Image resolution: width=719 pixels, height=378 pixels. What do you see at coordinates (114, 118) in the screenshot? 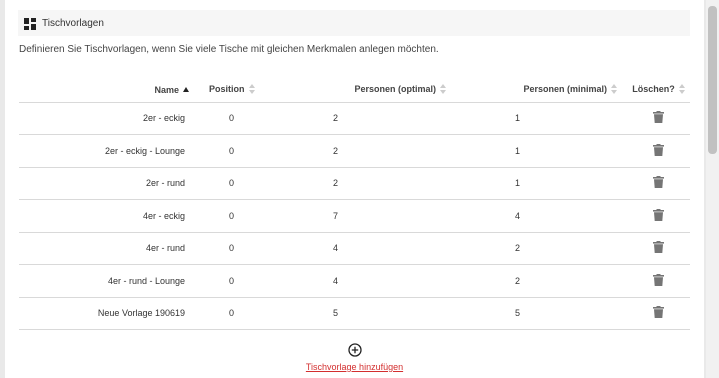
I see `cell-name: 2er - eckig` at bounding box center [114, 118].